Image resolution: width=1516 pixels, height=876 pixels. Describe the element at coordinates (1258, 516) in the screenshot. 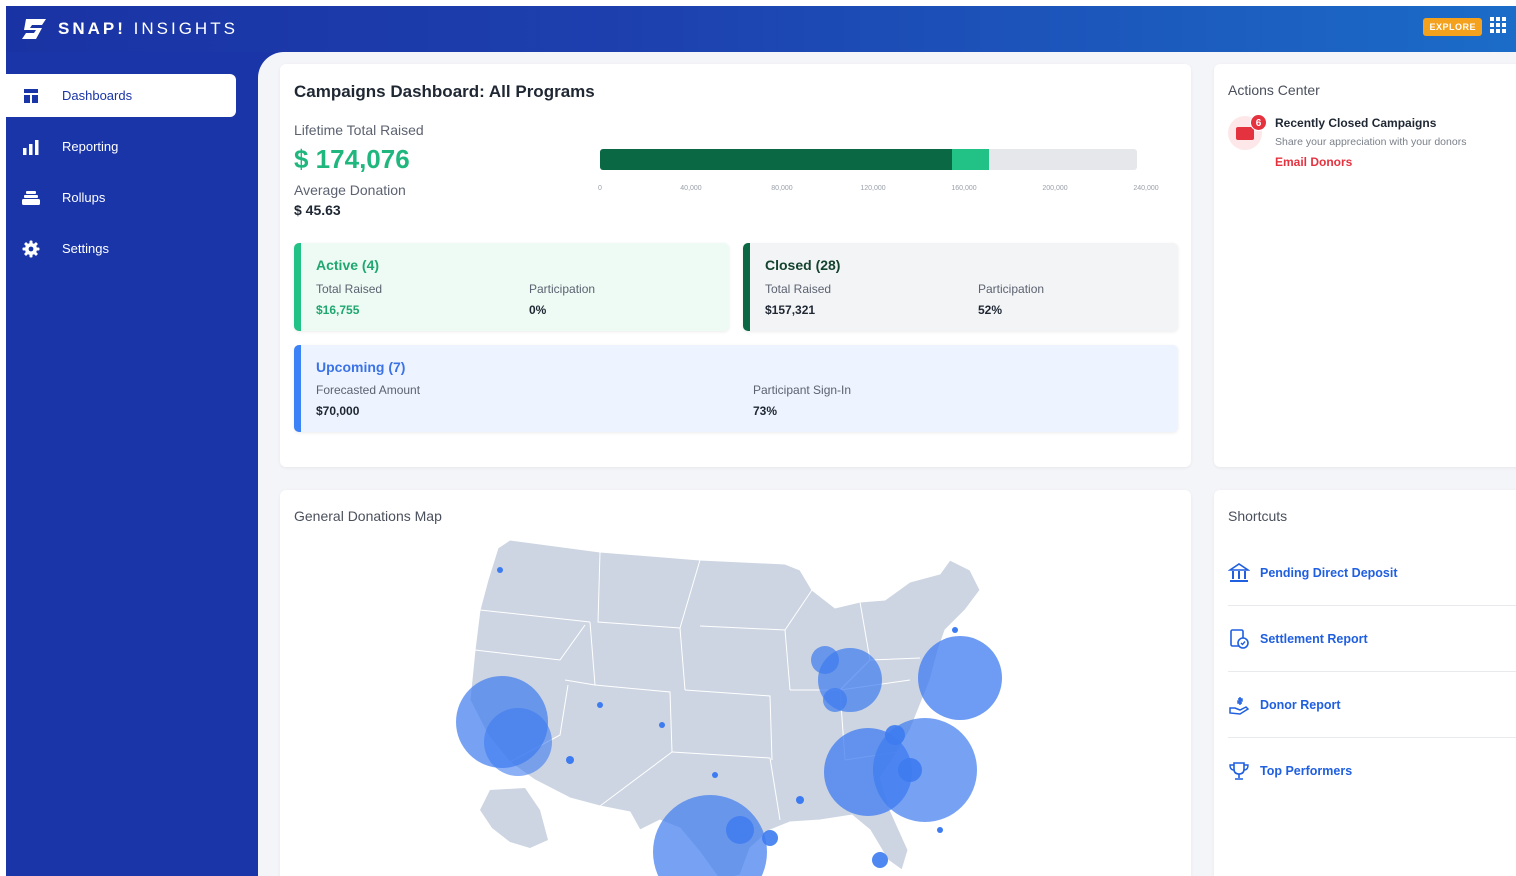

I see `shortcuts-heading: Shortcuts` at that location.